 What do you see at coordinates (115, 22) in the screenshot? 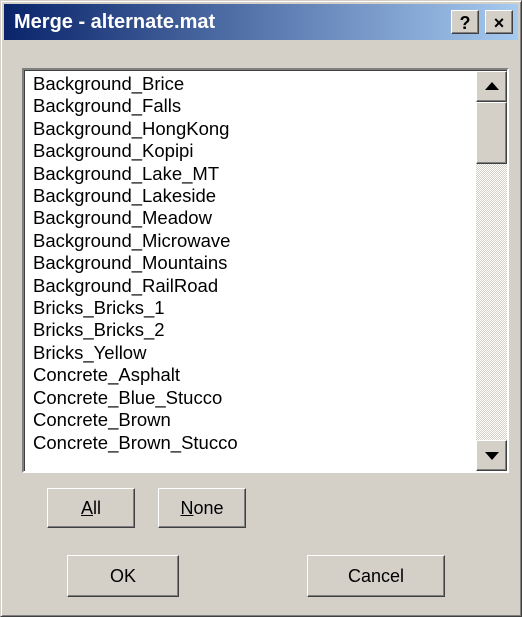
I see `window-title: Merge - alternate.mat` at bounding box center [115, 22].